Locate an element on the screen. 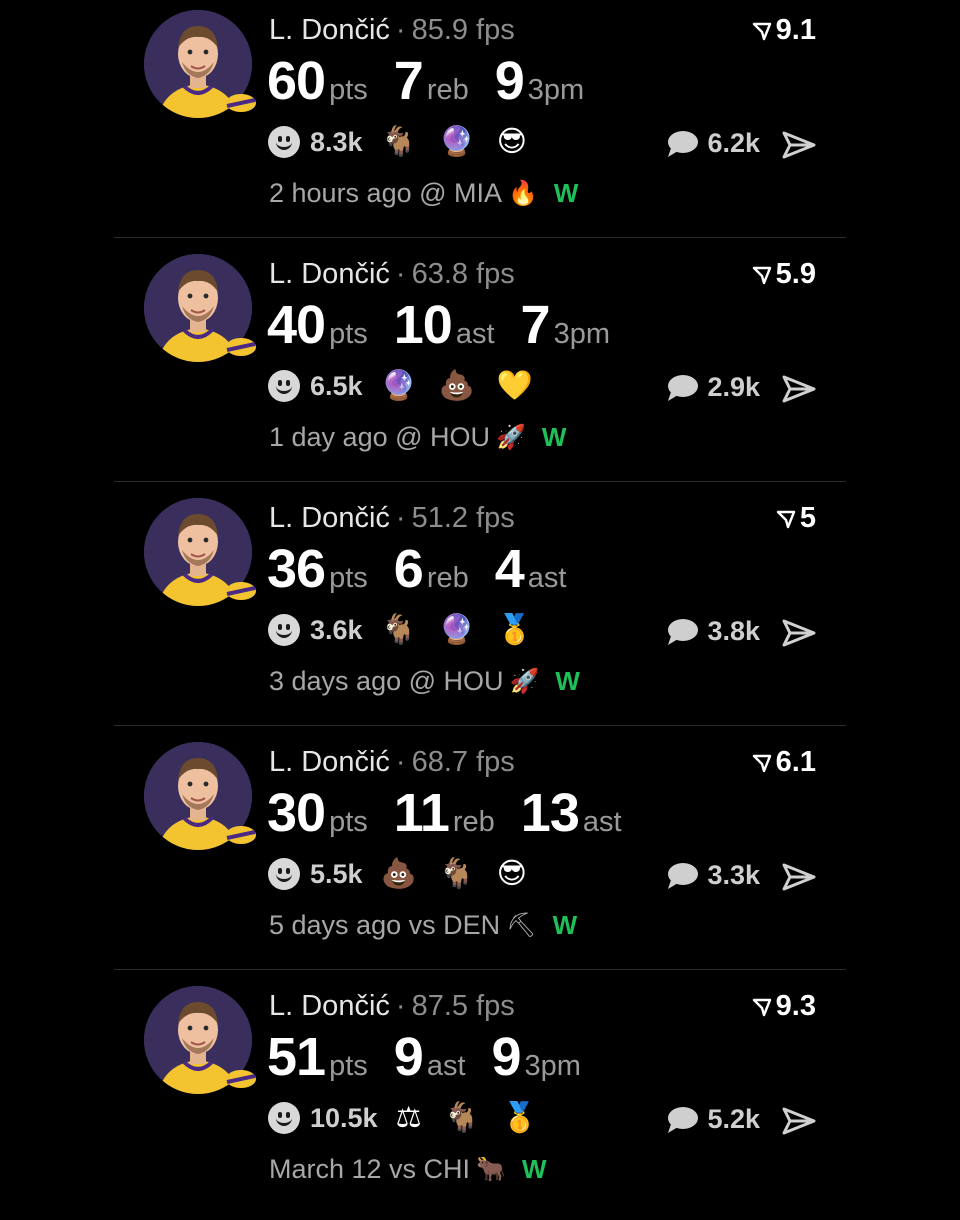 The height and width of the screenshot is (1220, 960). fps-value: 63.8 fps is located at coordinates (463, 274).